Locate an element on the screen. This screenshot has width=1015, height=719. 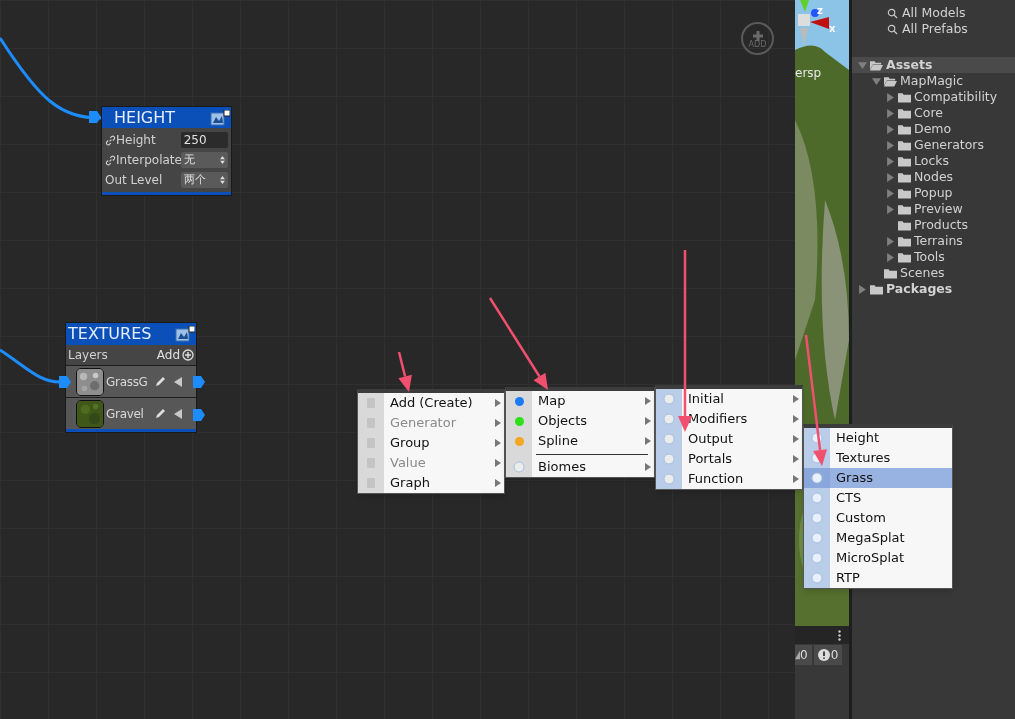
error-count: 0 is located at coordinates (828, 655).